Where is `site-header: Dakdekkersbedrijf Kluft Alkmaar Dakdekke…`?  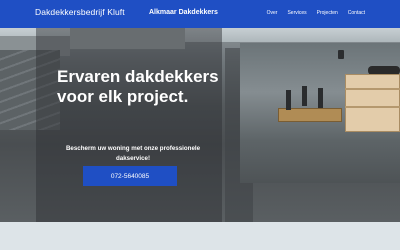 site-header: Dakdekkersbedrijf Kluft Alkmaar Dakdekke… is located at coordinates (200, 14).